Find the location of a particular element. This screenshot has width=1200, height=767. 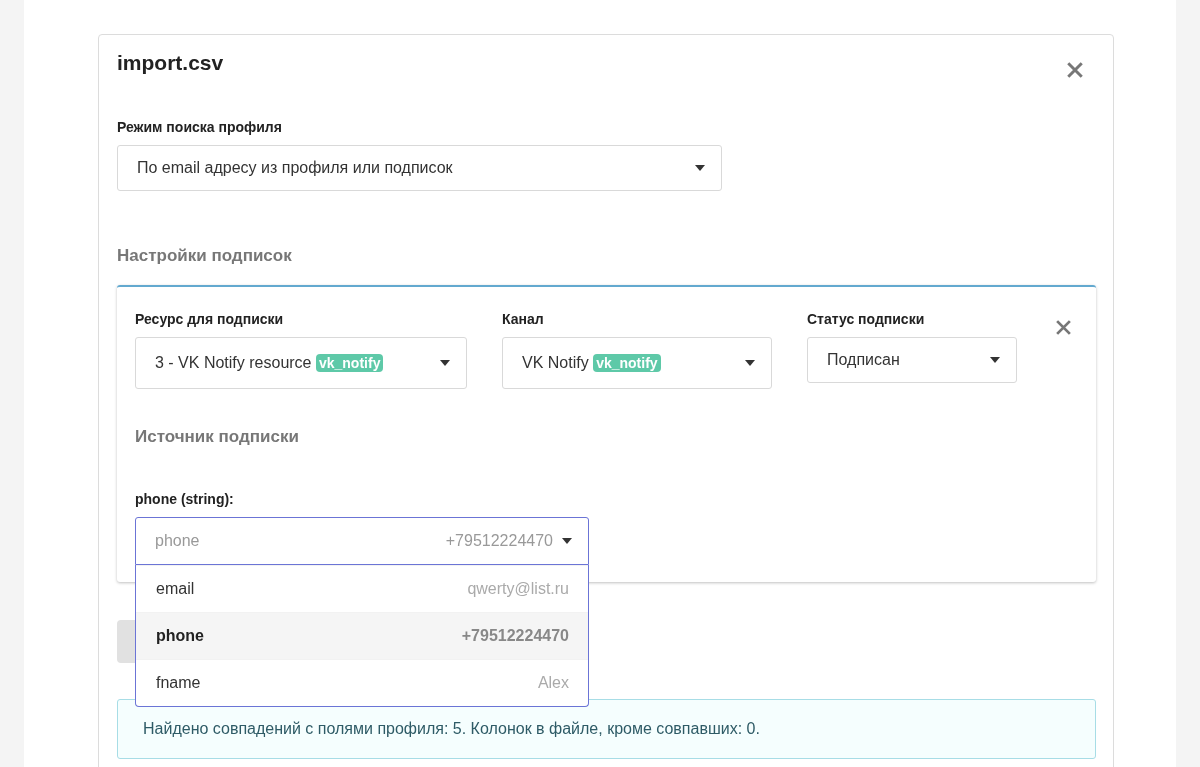

status-select: Подписан is located at coordinates (912, 360).